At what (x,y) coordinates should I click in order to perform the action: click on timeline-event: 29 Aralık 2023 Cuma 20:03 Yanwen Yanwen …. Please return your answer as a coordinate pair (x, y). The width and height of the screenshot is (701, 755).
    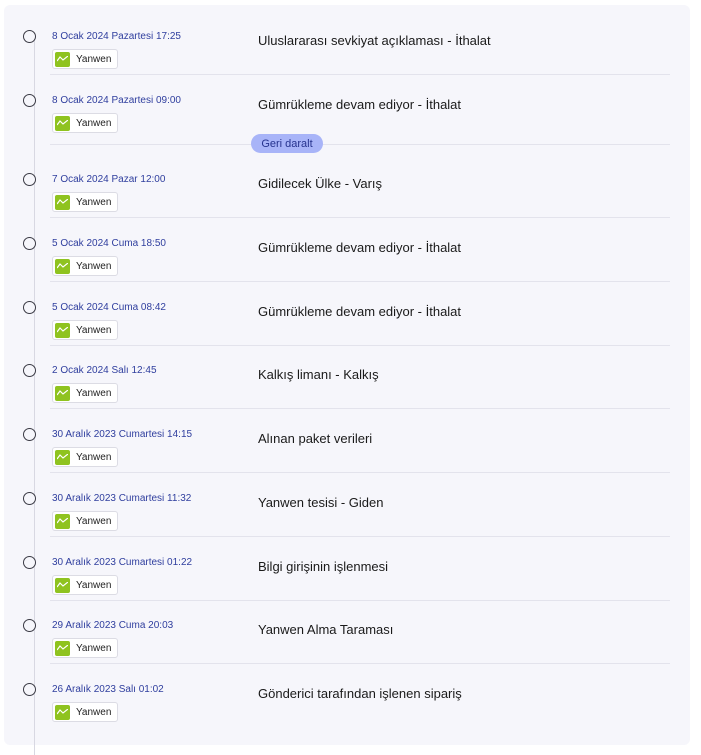
    Looking at the image, I should click on (347, 632).